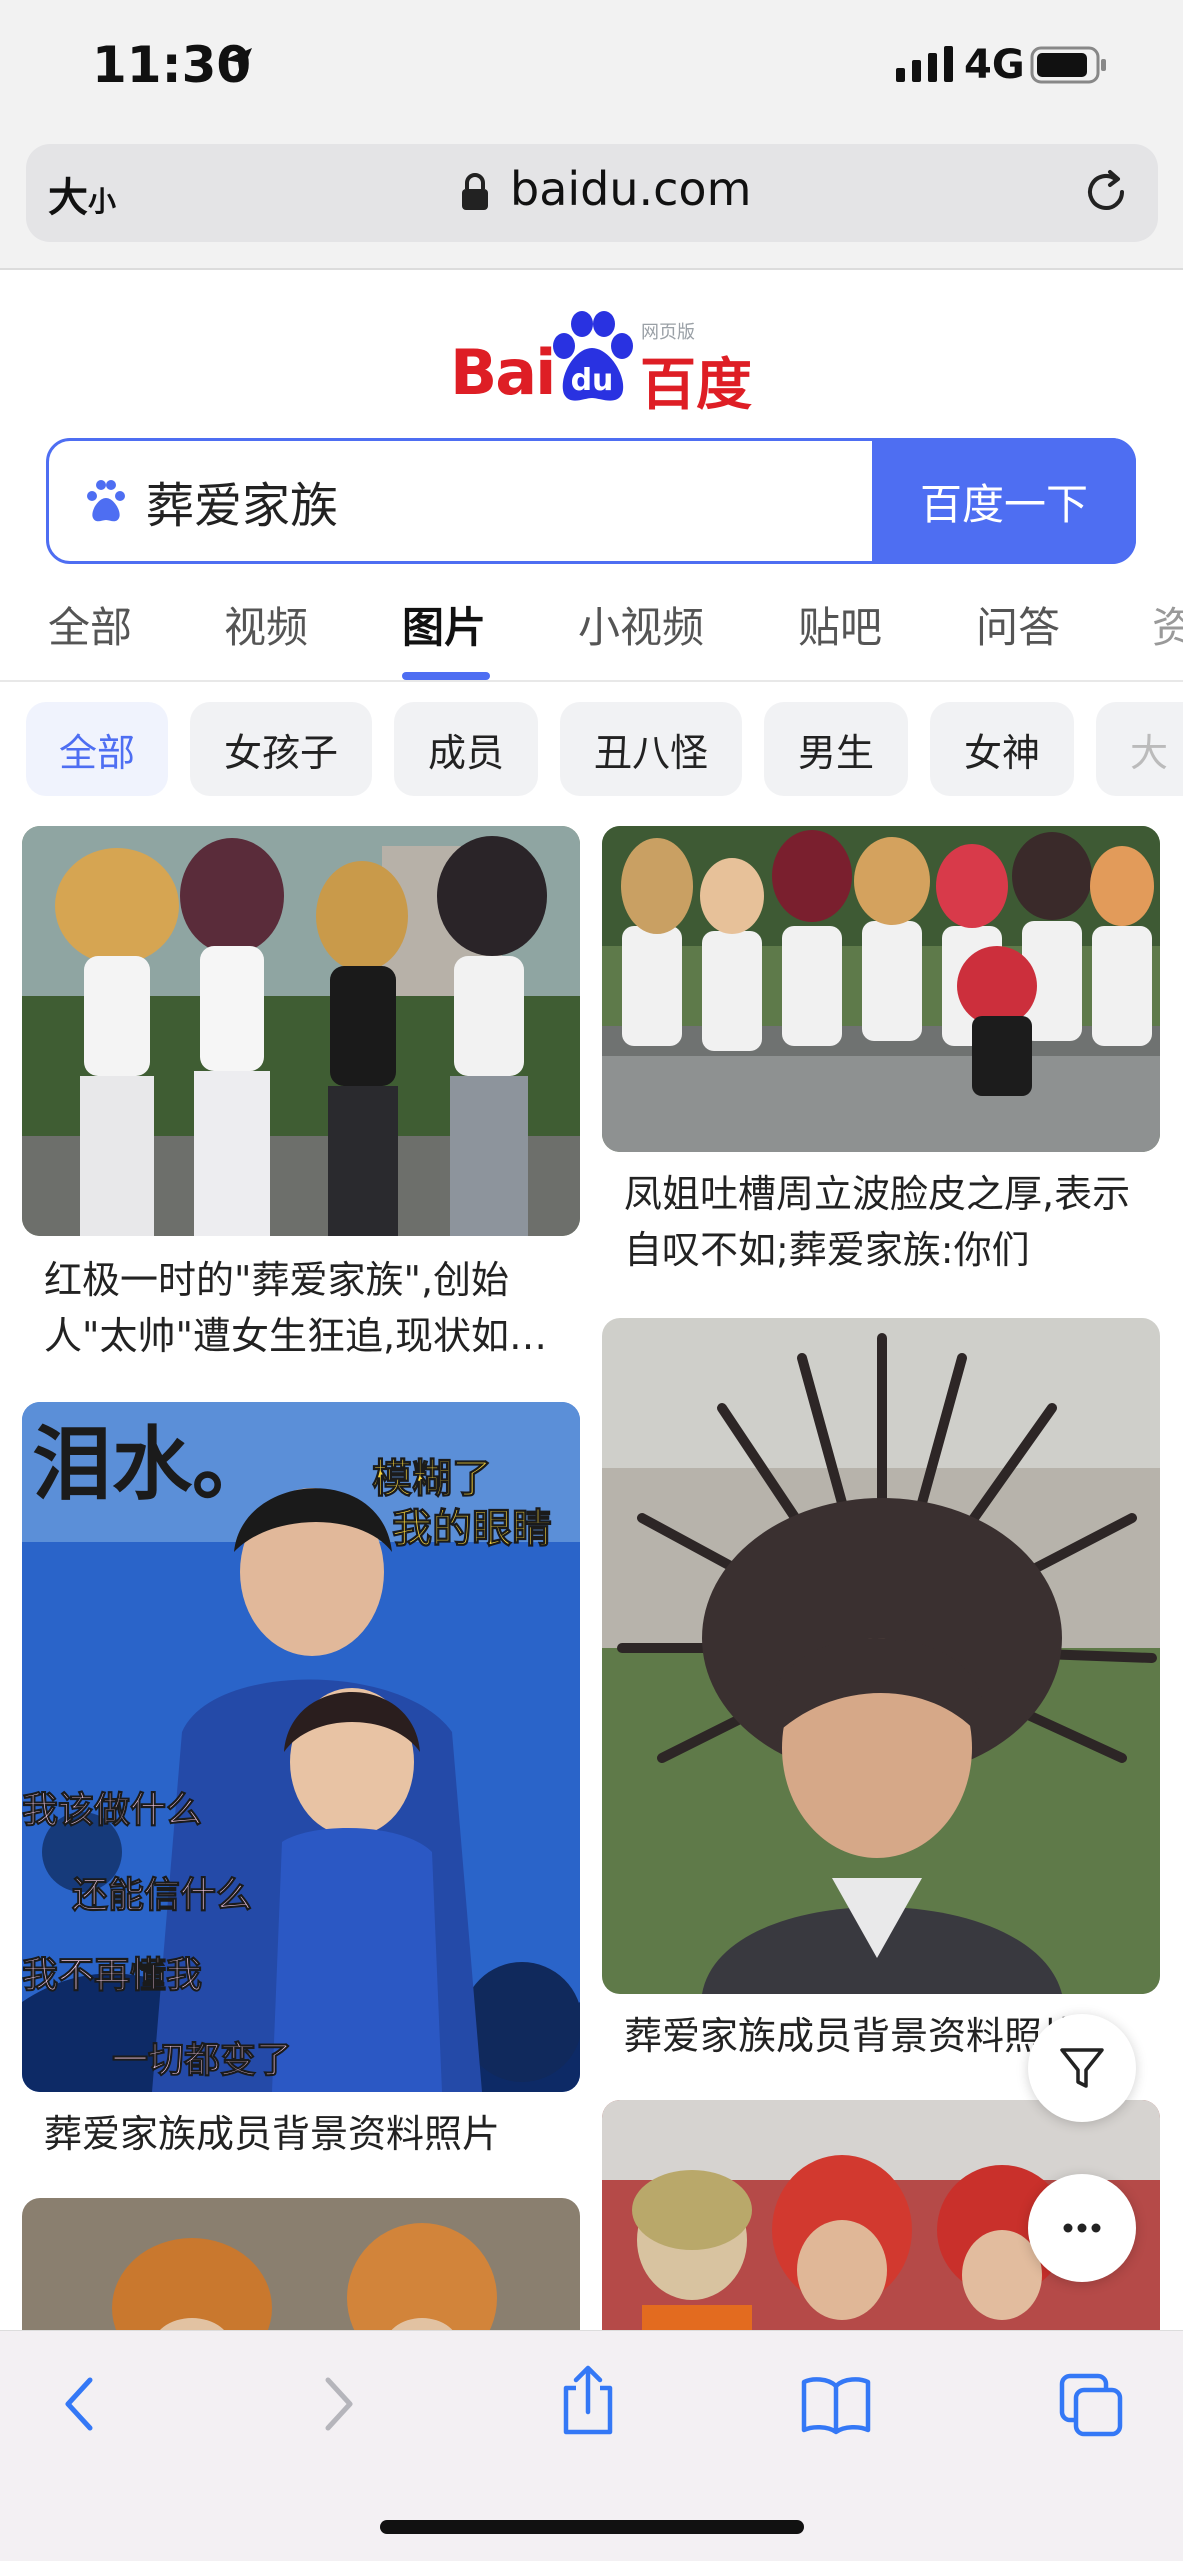  I want to click on more-options-button, so click(1082, 2228).